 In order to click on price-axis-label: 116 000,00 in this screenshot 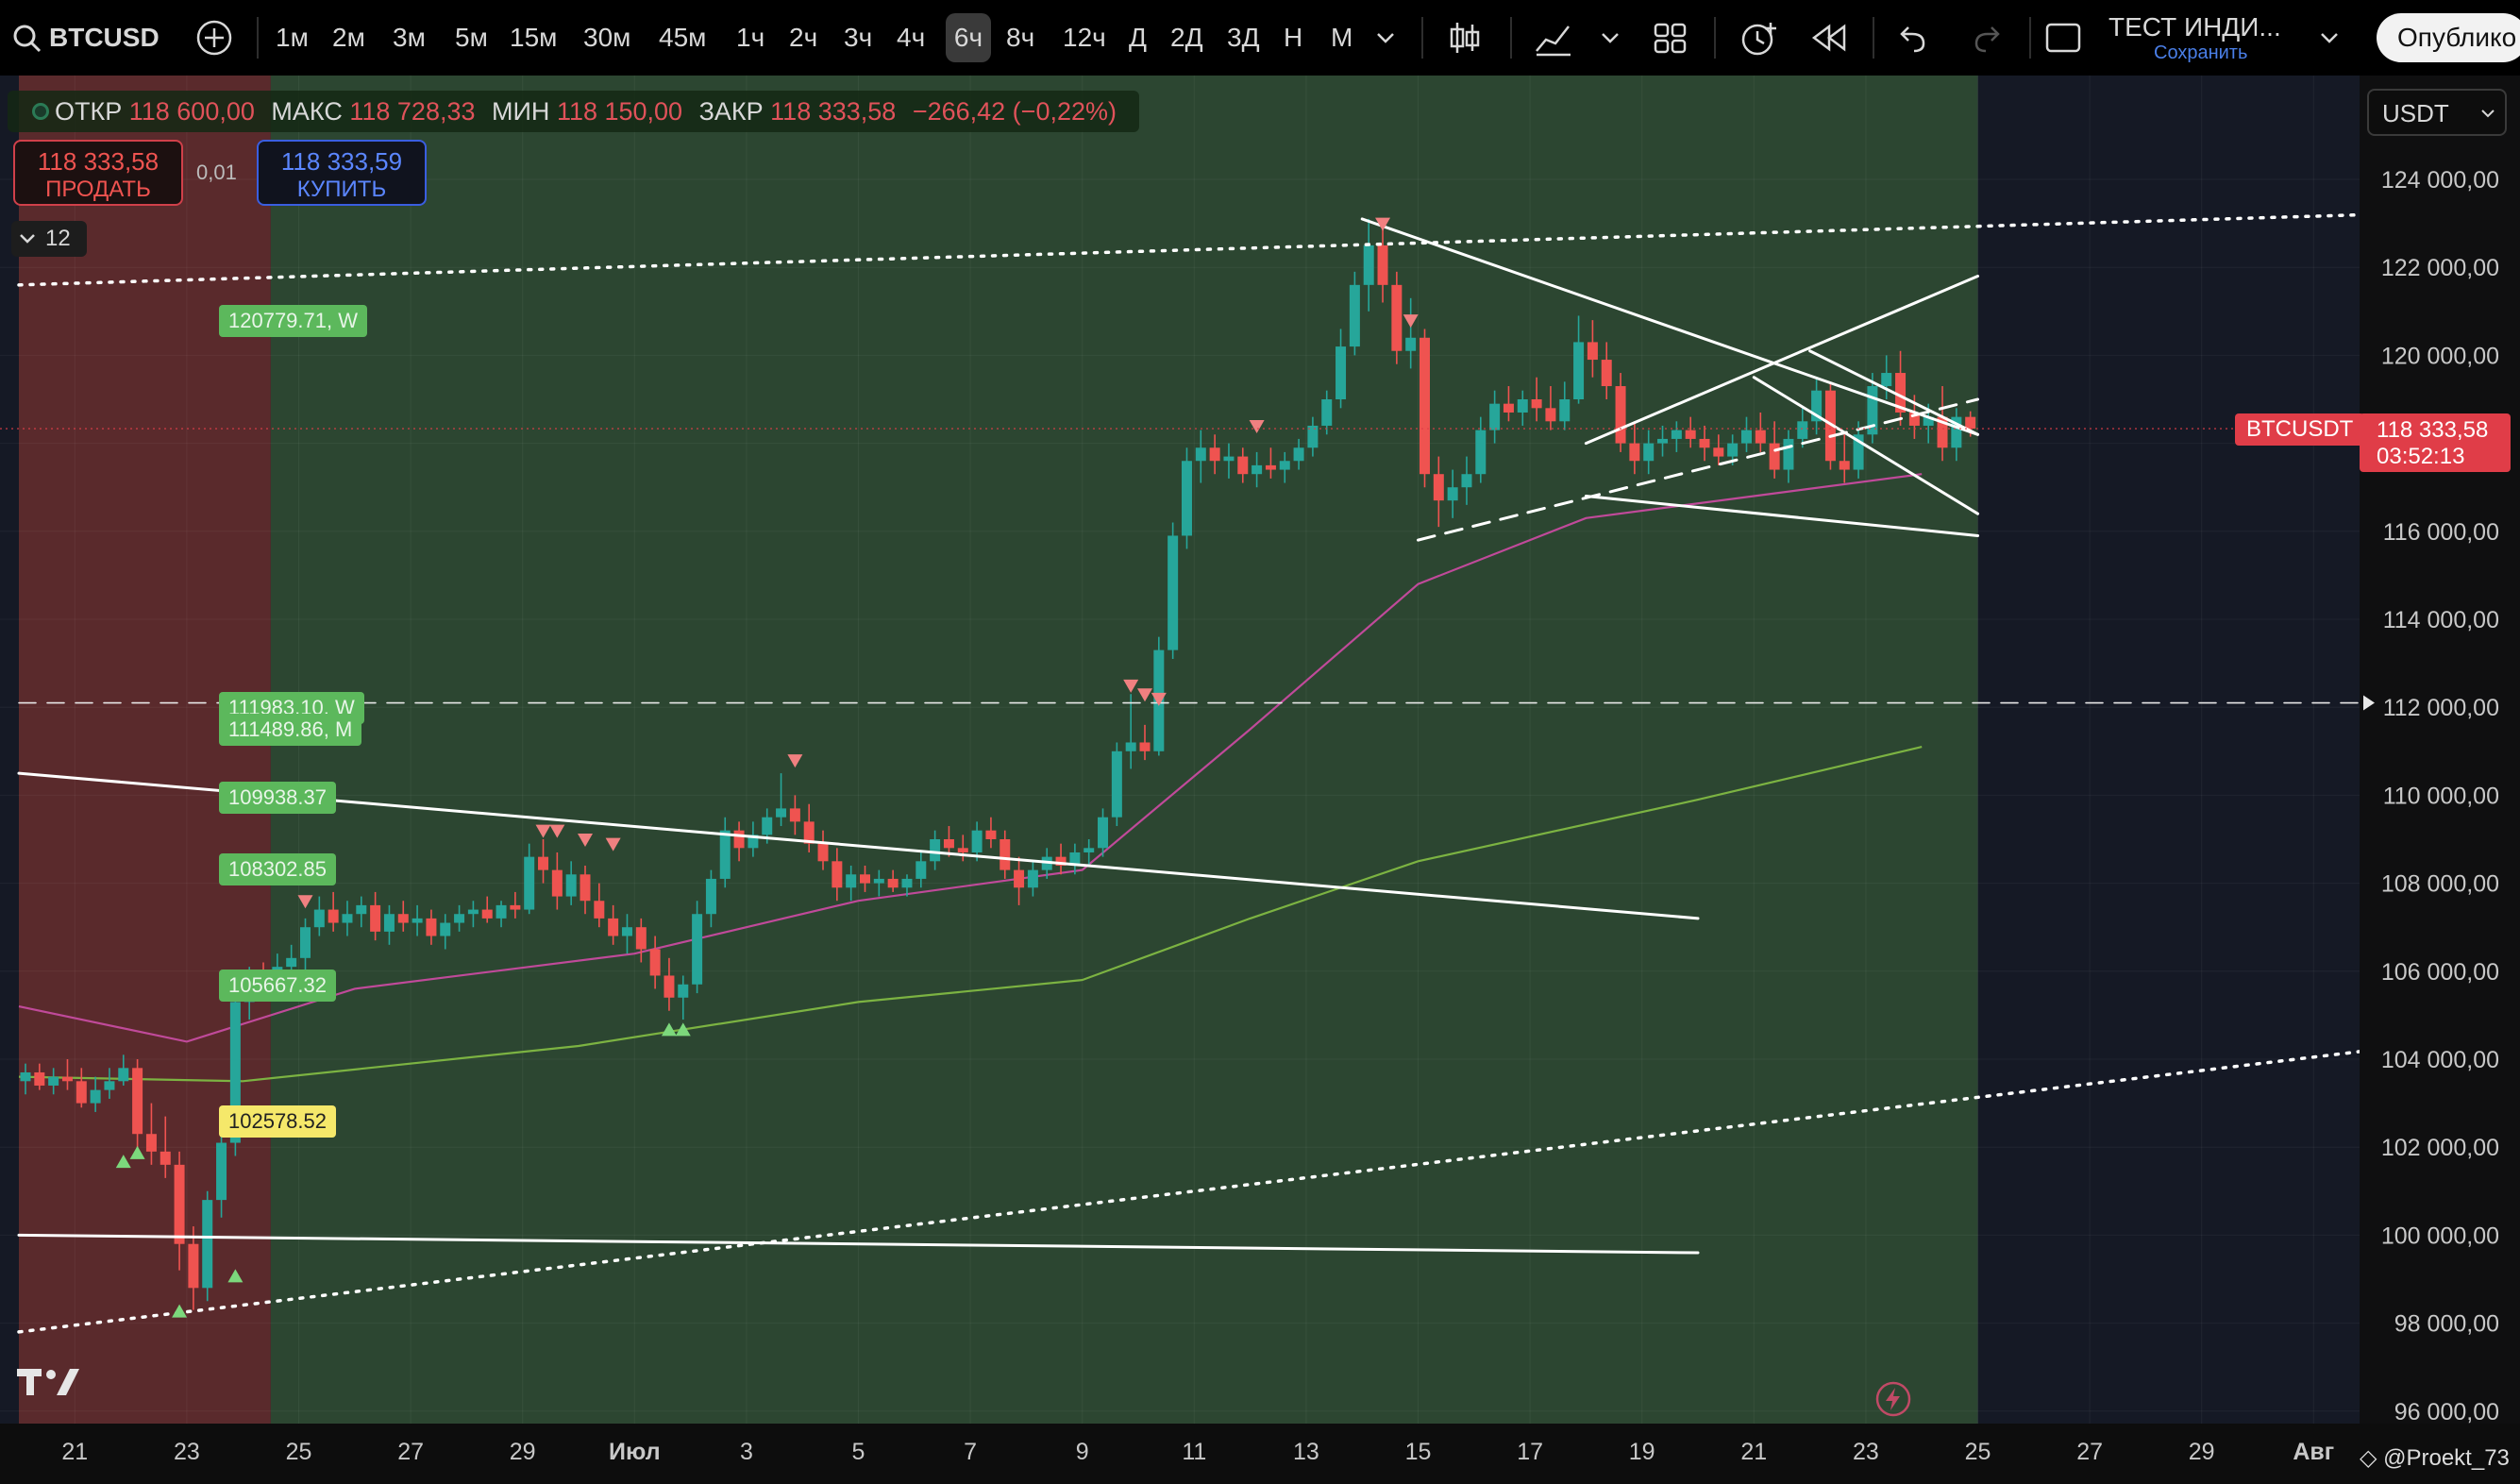, I will do `click(2441, 532)`.